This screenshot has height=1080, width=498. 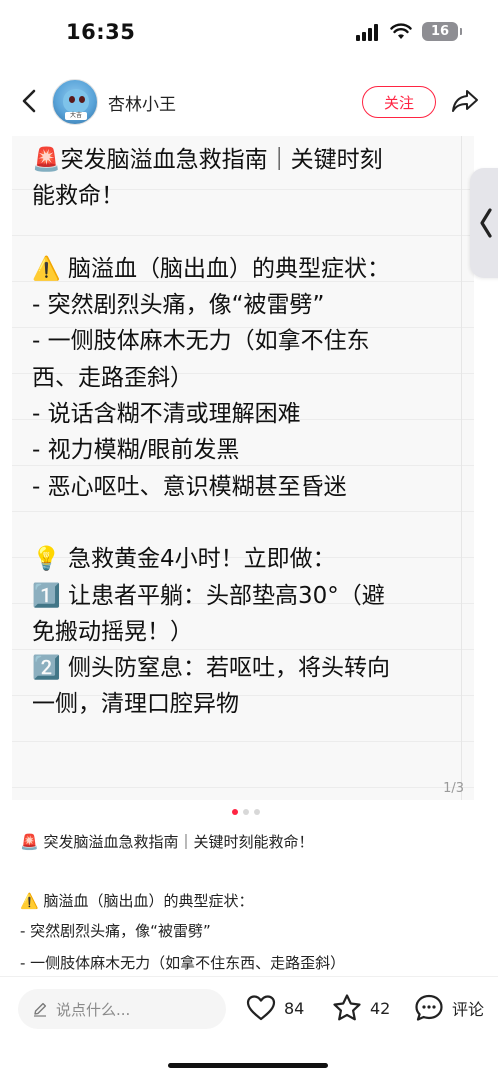 I want to click on comment-label: 评论, so click(x=468, y=1009).